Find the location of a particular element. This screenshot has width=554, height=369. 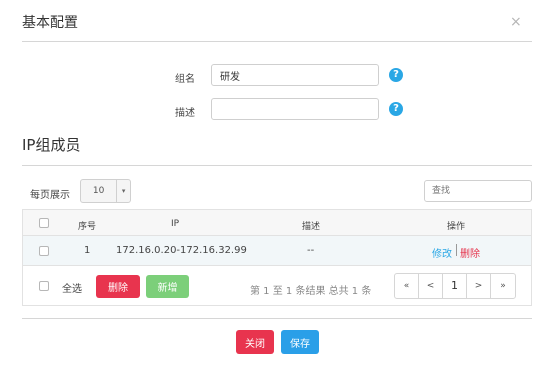

results-summary: 第 1 至 1 条结果 总共 1 条 is located at coordinates (311, 291).